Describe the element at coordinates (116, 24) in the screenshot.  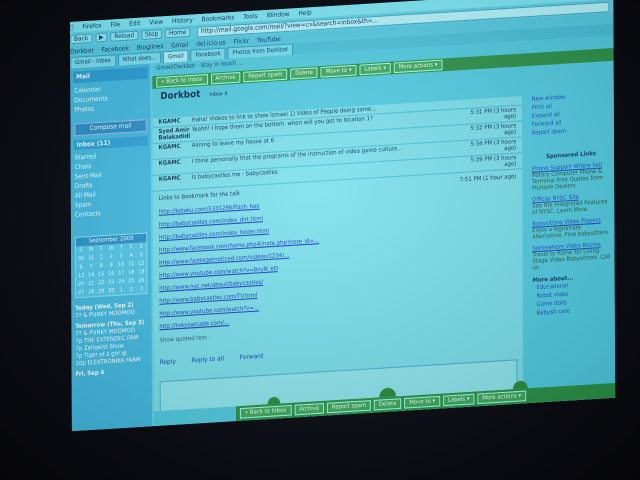
I see `menu-file: File` at that location.